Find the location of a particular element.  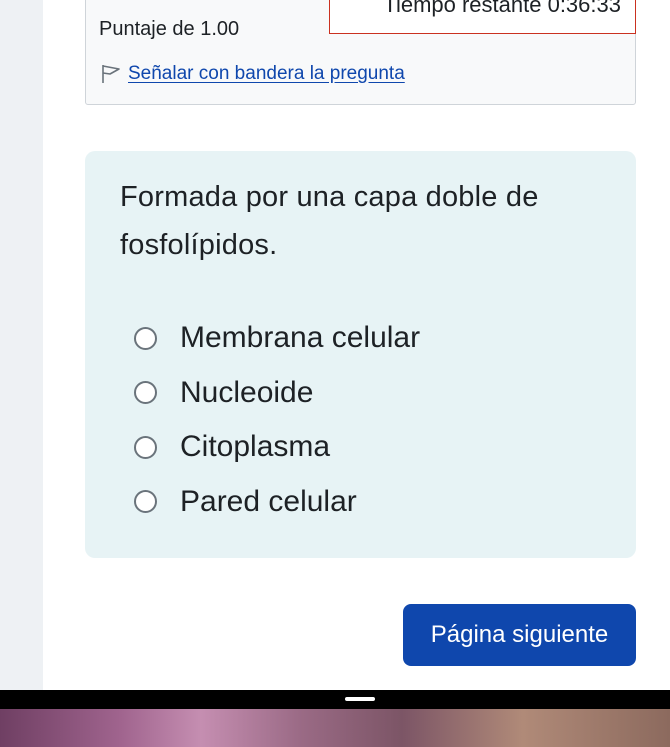

answer-option: Citoplasma is located at coordinates (277, 447).